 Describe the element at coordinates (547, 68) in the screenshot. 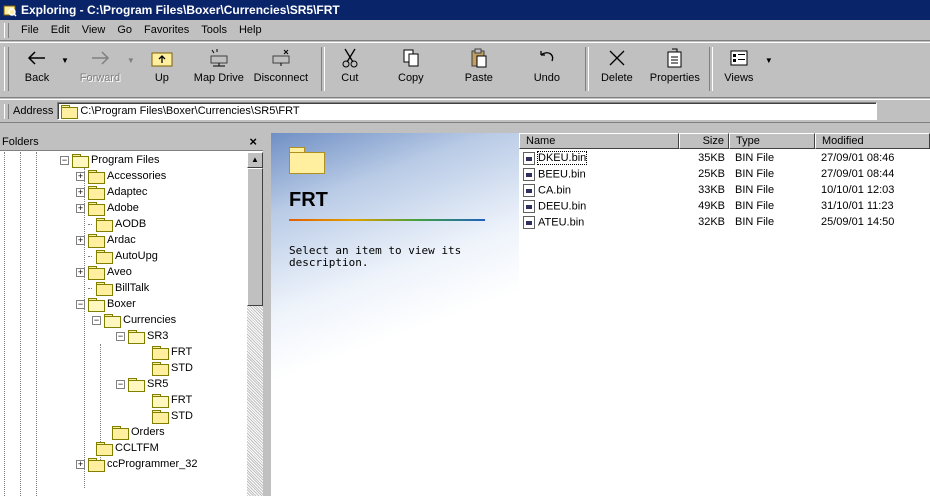

I see `undo-button: Undo` at that location.